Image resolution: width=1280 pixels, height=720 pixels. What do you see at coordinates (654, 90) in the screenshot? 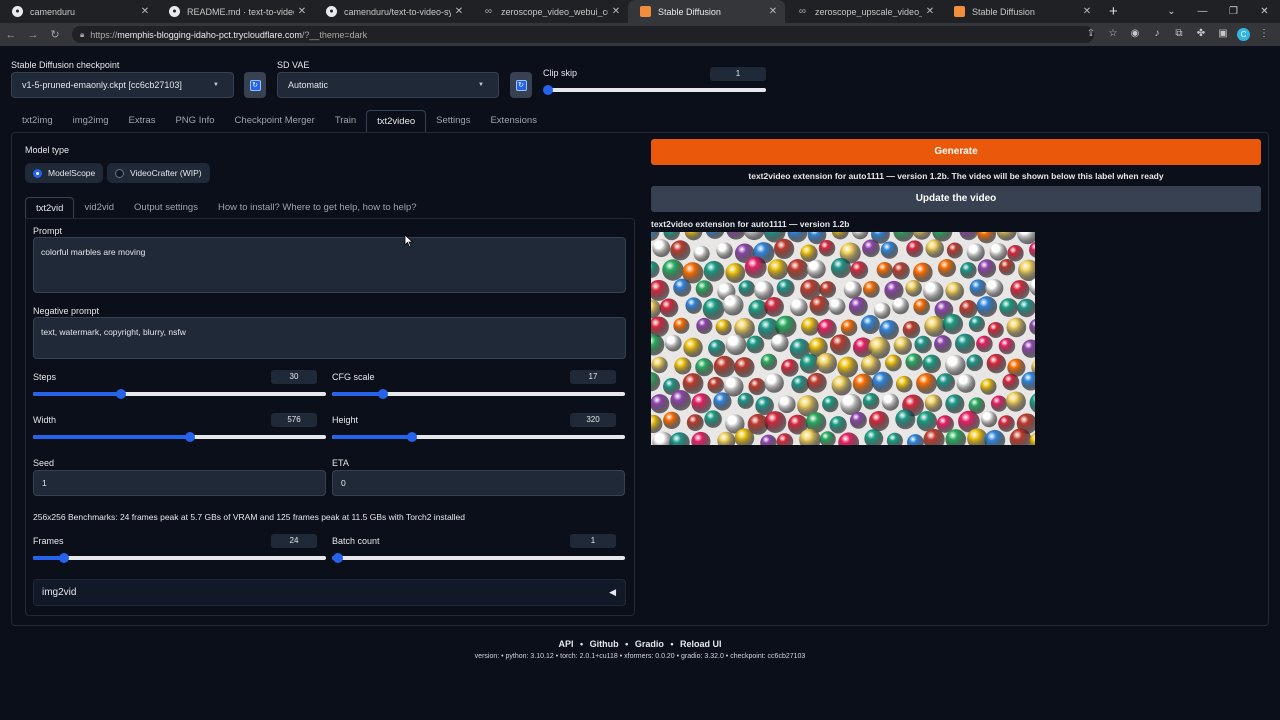
I see `clip-skip-slider` at bounding box center [654, 90].